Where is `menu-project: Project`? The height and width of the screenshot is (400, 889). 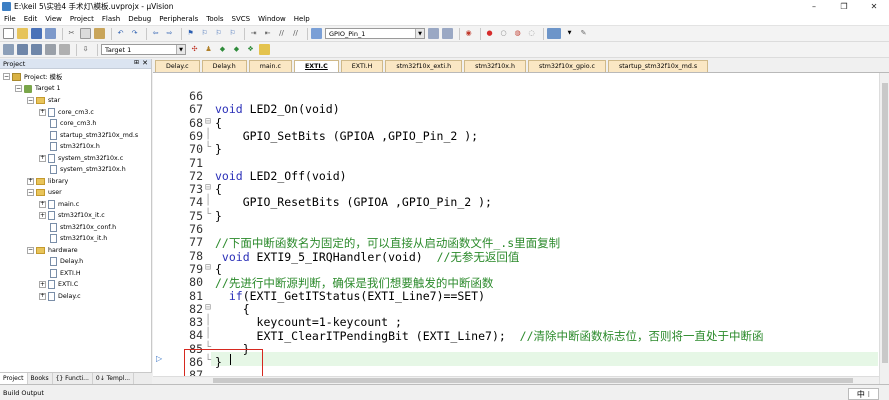
menu-project: Project is located at coordinates (82, 19).